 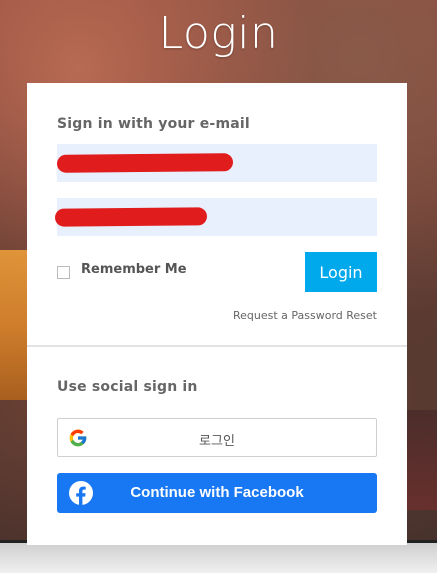 What do you see at coordinates (305, 315) in the screenshot?
I see `password-reset-link: Request a Password Reset` at bounding box center [305, 315].